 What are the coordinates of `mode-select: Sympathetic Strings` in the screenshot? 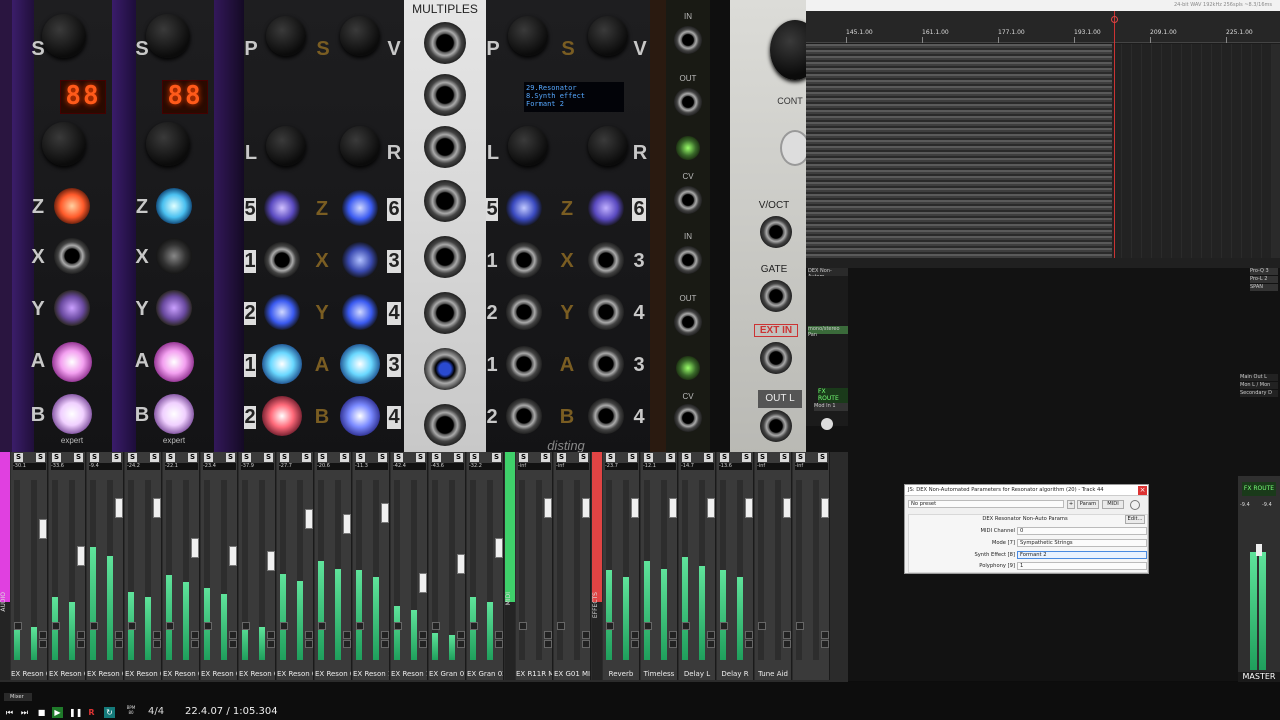 It's located at (1082, 543).